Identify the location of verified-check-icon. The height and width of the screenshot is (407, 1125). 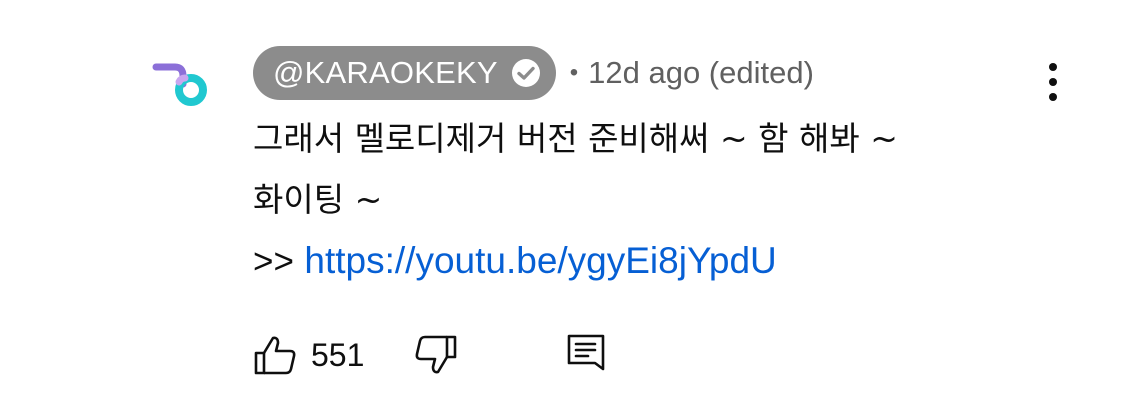
(526, 73).